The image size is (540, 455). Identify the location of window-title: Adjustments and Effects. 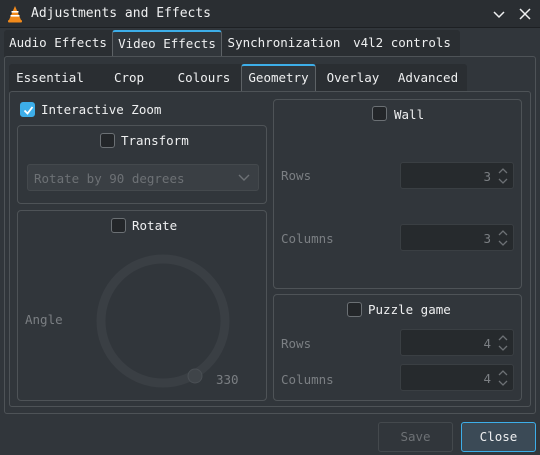
(121, 13).